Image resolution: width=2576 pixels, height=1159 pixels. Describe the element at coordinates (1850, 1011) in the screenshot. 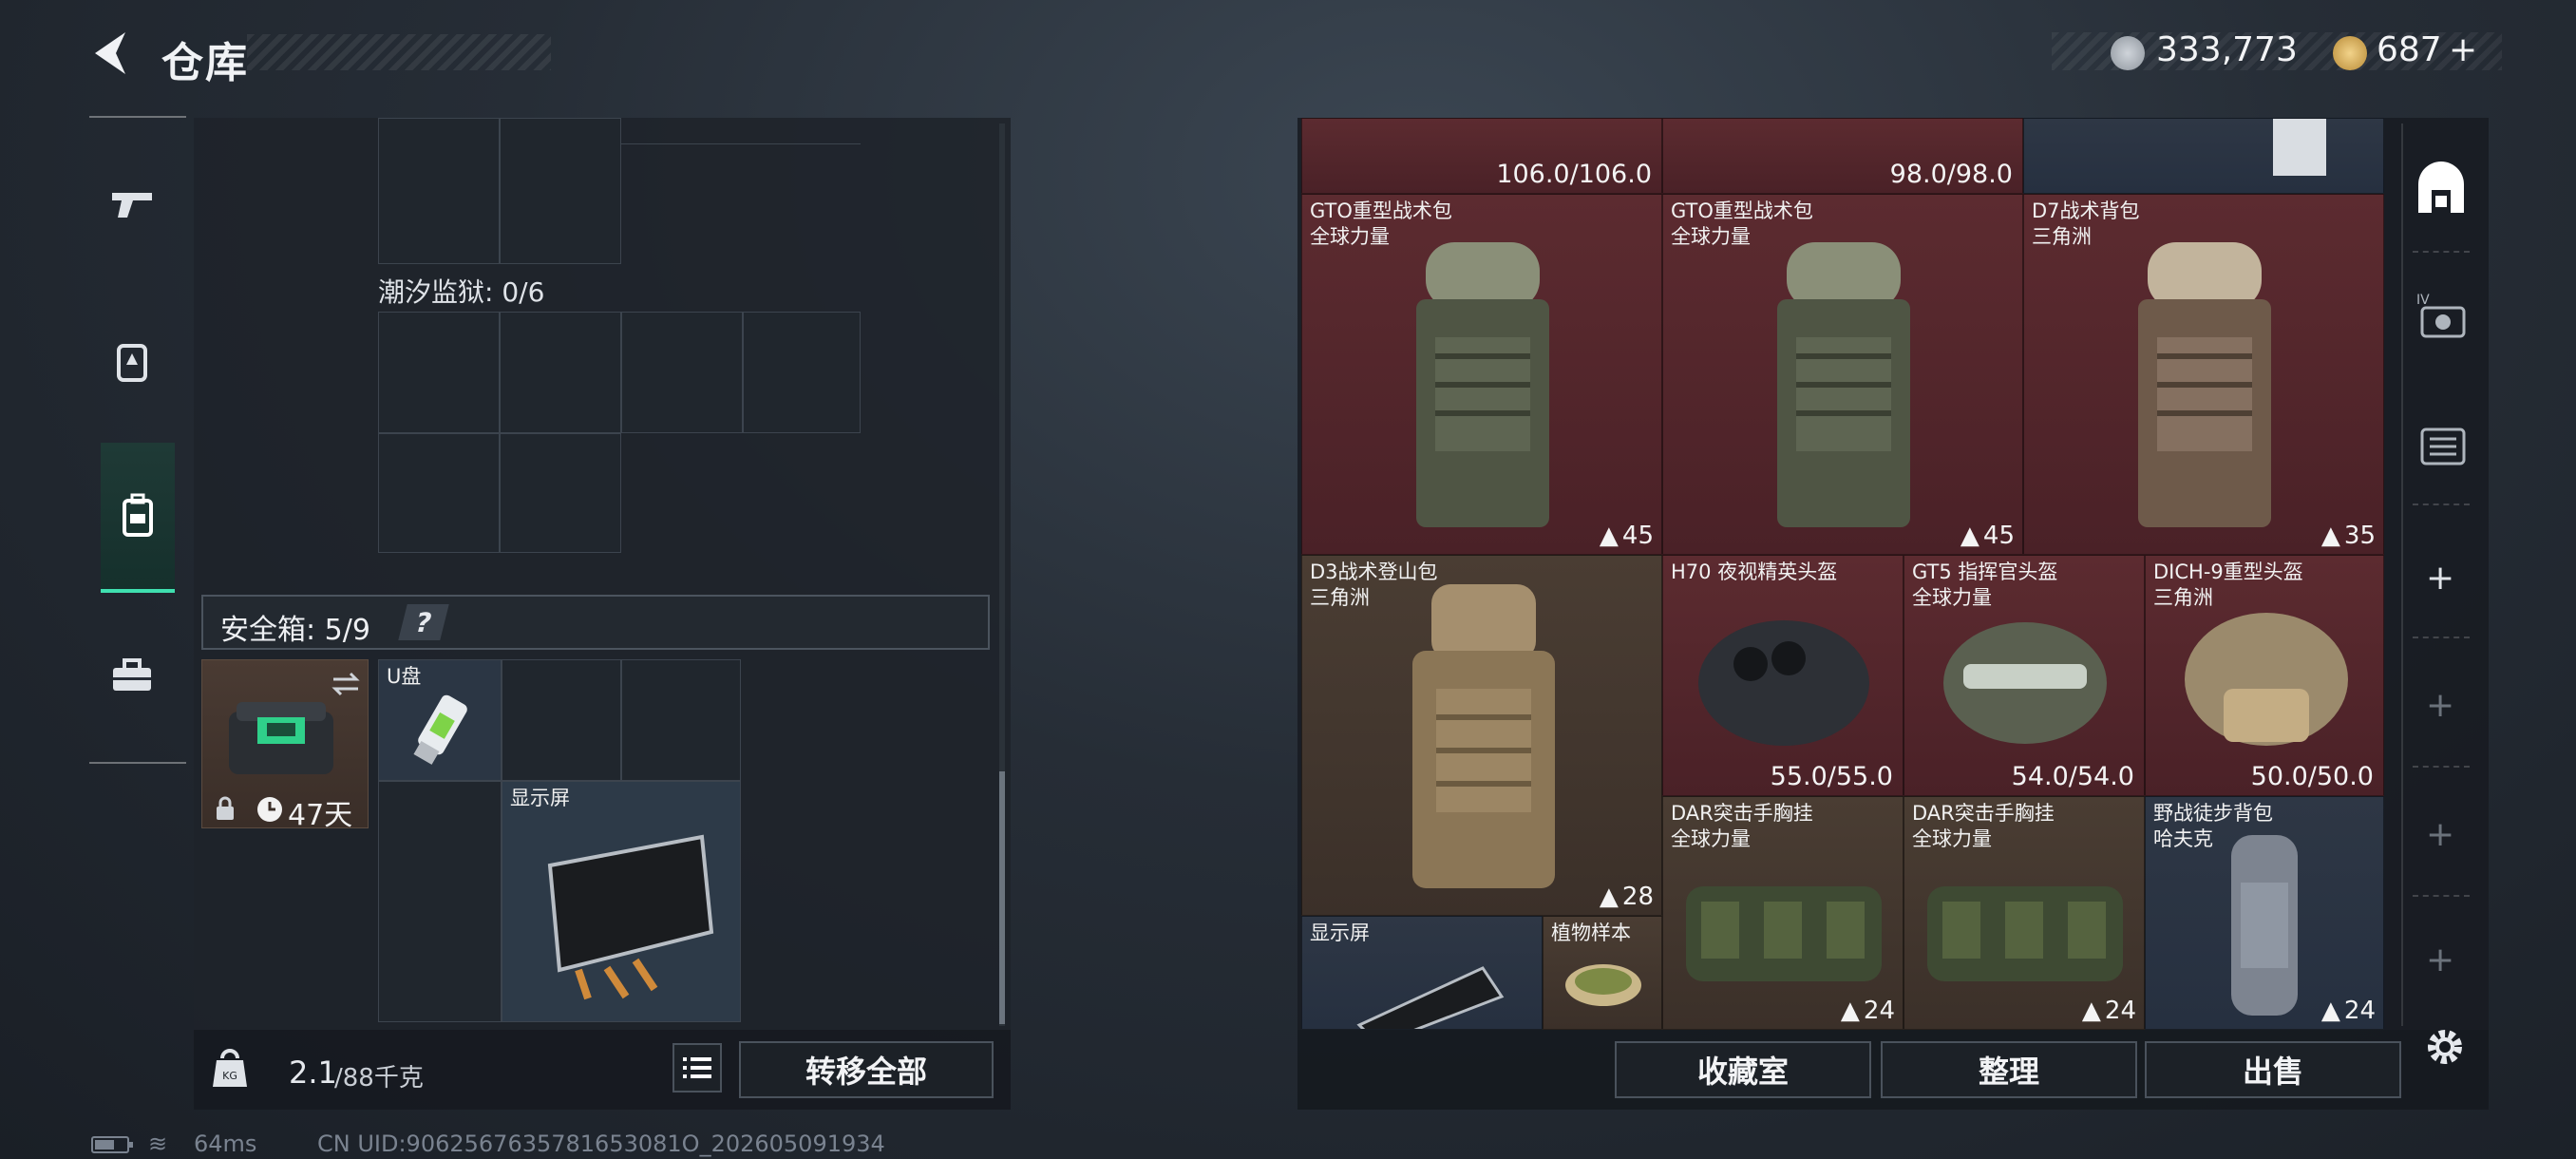

I see `weight-icon: ▲` at that location.